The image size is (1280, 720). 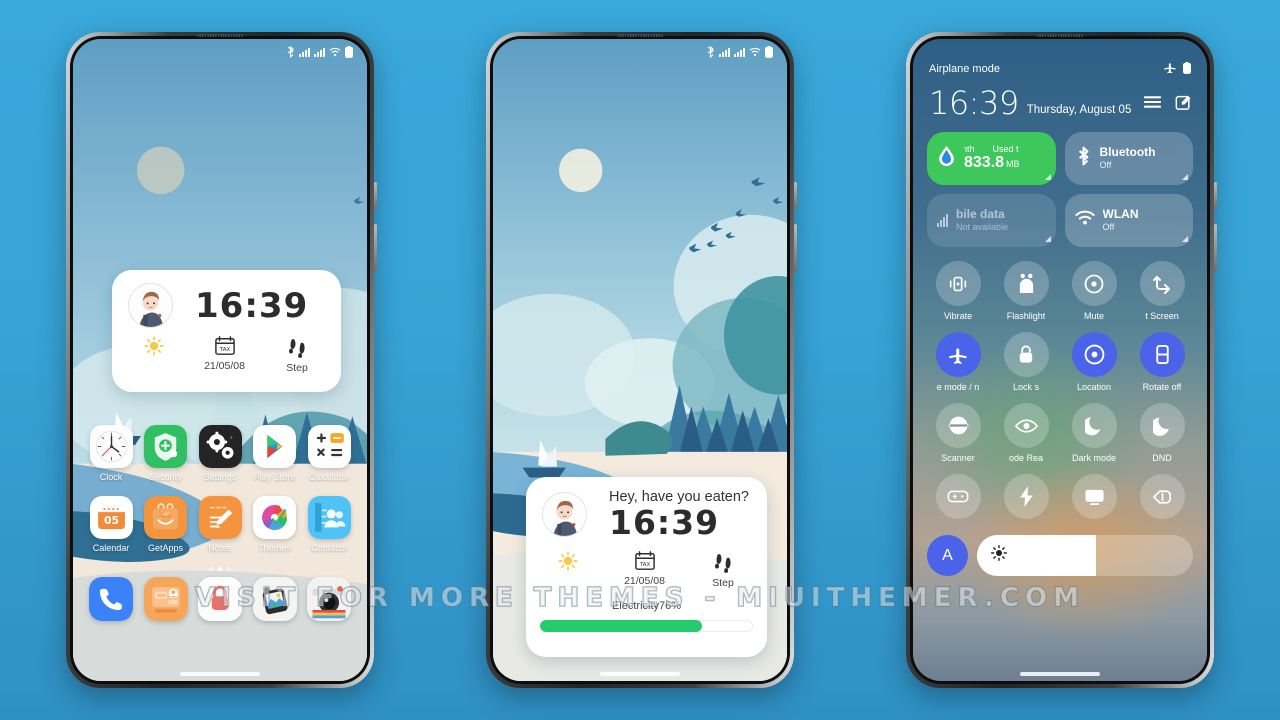 I want to click on toggle-scanner: Scanner, so click(x=958, y=433).